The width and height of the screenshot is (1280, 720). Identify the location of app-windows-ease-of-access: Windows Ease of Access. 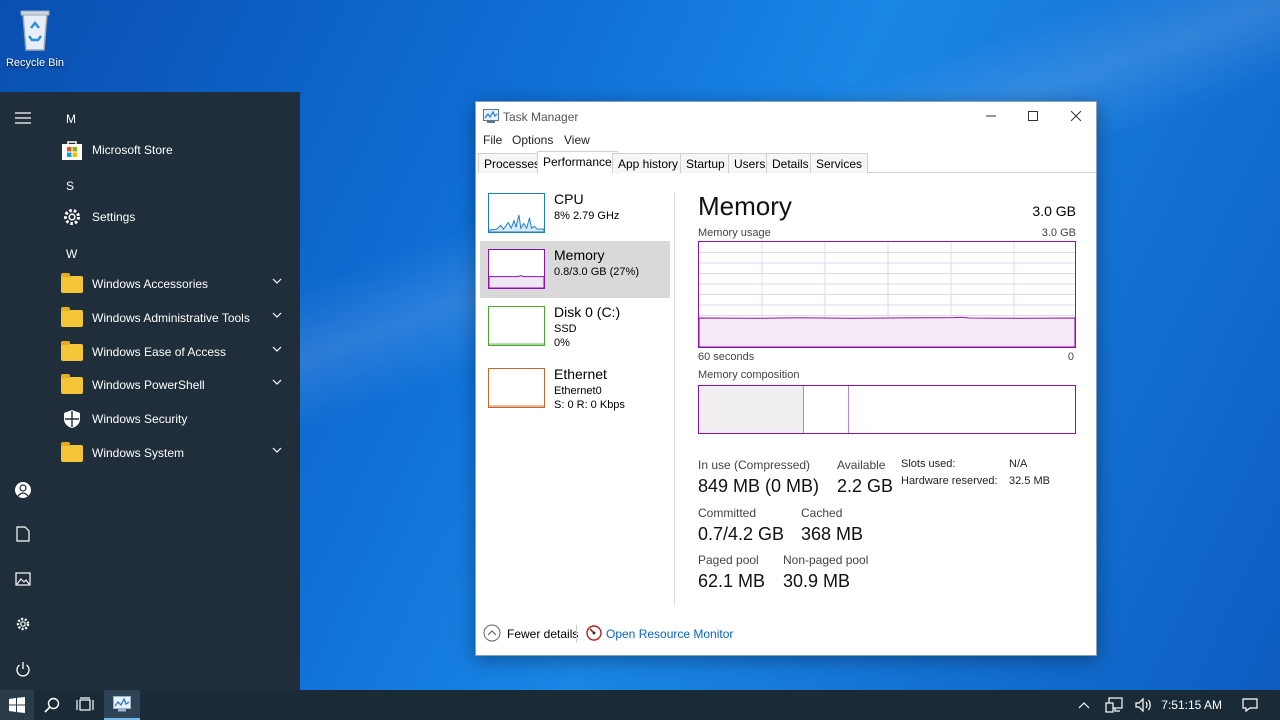
(174, 352).